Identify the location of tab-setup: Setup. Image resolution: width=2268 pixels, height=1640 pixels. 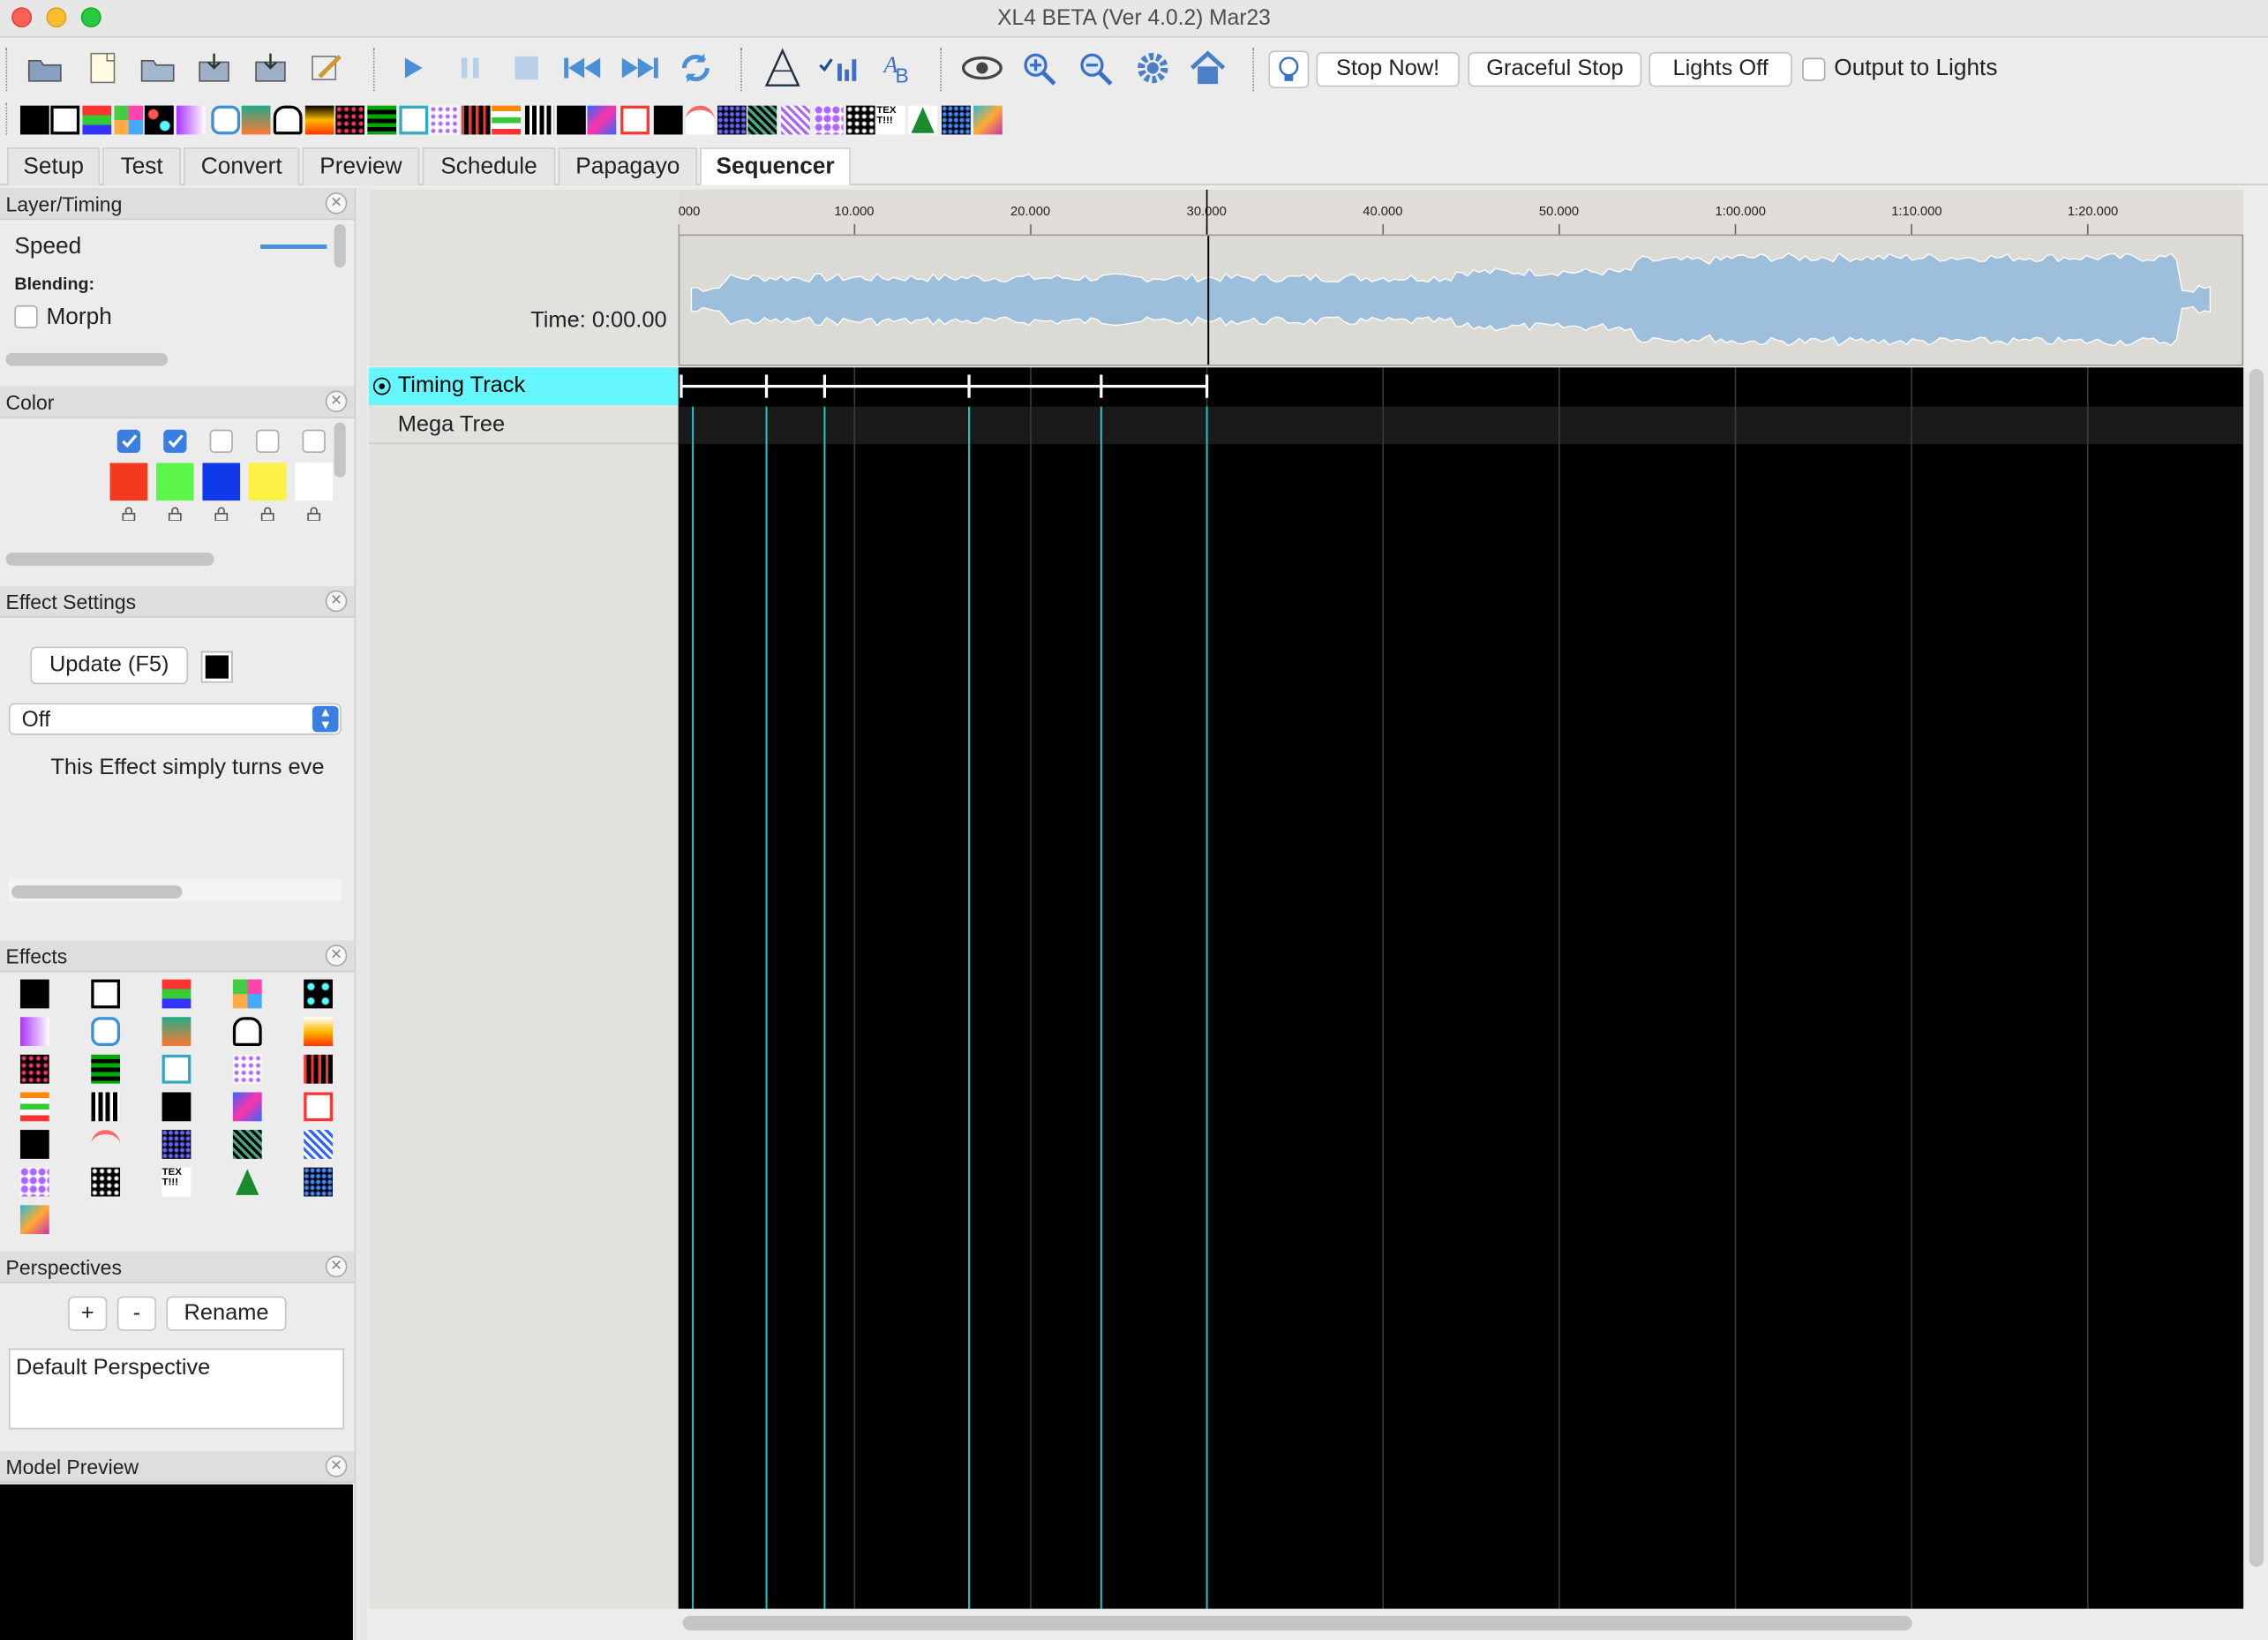
(54, 166).